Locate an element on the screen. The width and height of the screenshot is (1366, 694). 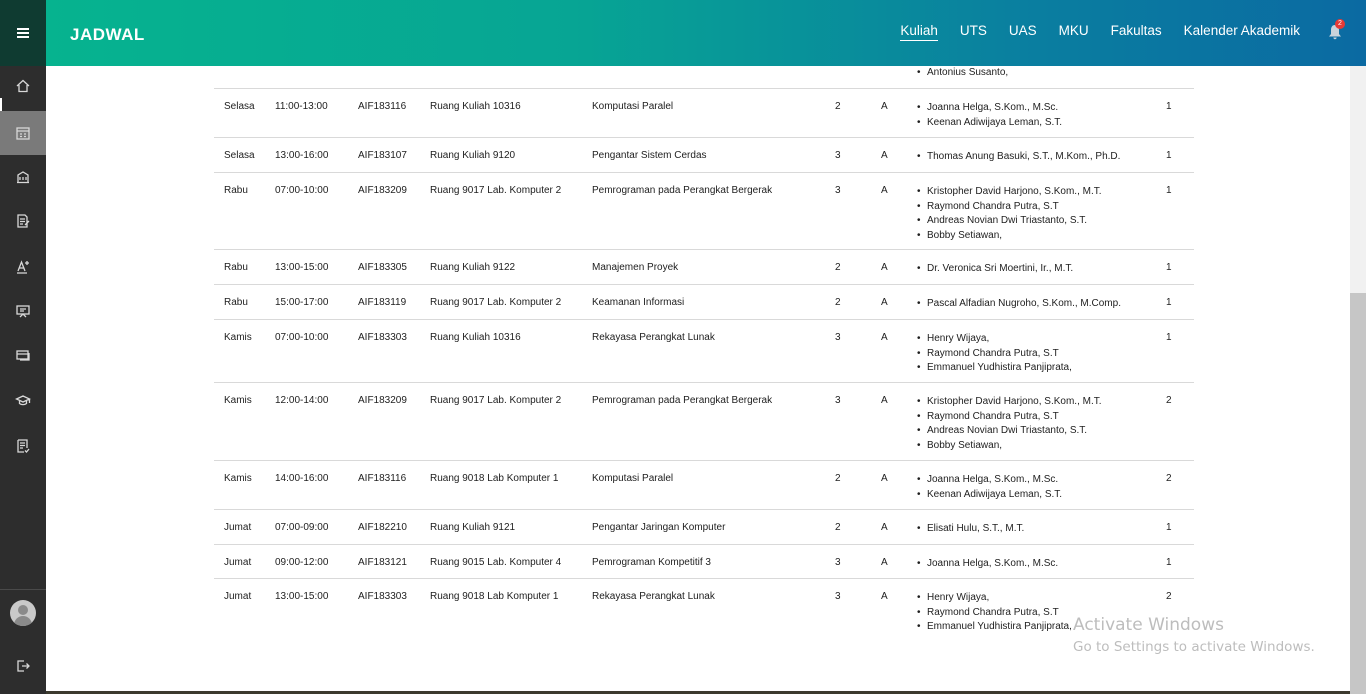
lecturer-name: Pascal Alfadian Nugroho, S.Kom., M.Comp. is located at coordinates (1019, 304).